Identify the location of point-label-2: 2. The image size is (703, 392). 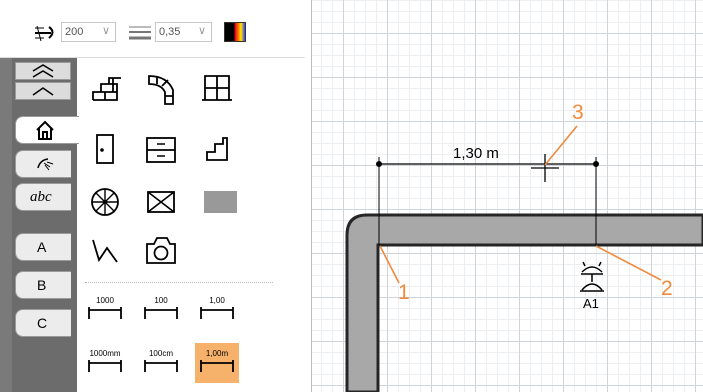
(667, 288).